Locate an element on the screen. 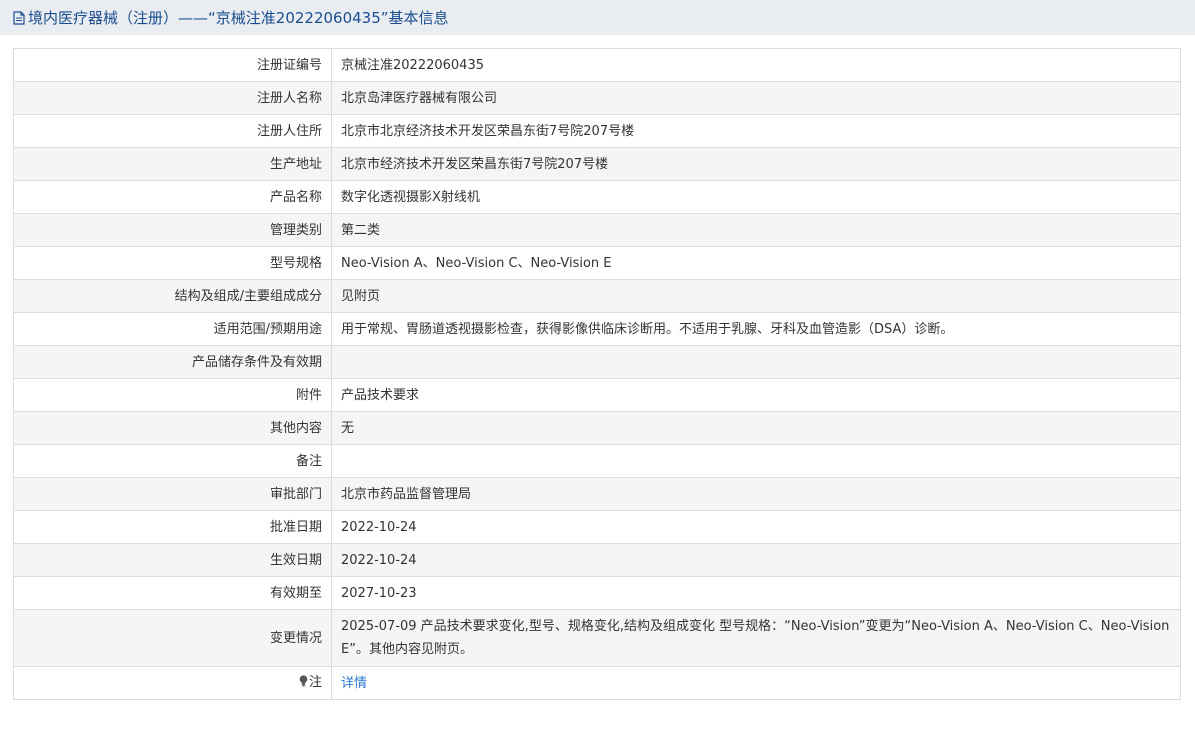 The height and width of the screenshot is (730, 1195). row-label: 附件 is located at coordinates (172, 395).